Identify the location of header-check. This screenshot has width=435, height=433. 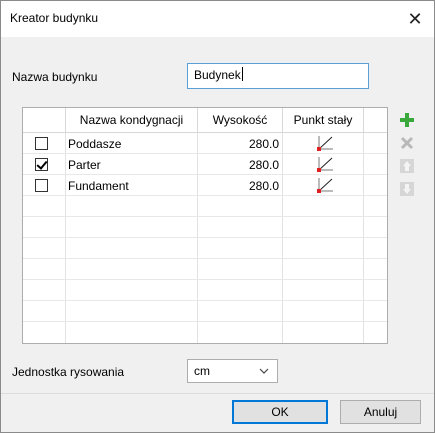
(44, 120).